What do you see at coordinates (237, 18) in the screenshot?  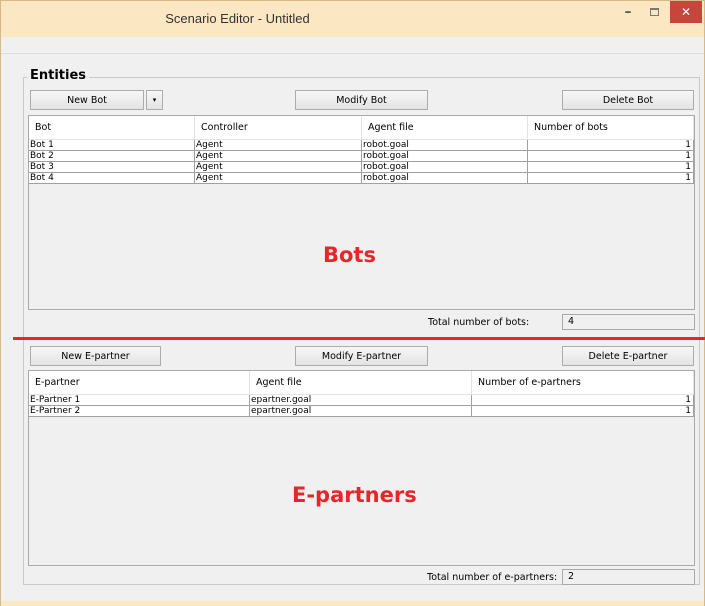 I see `window-title: Scenario Editor - Untitled` at bounding box center [237, 18].